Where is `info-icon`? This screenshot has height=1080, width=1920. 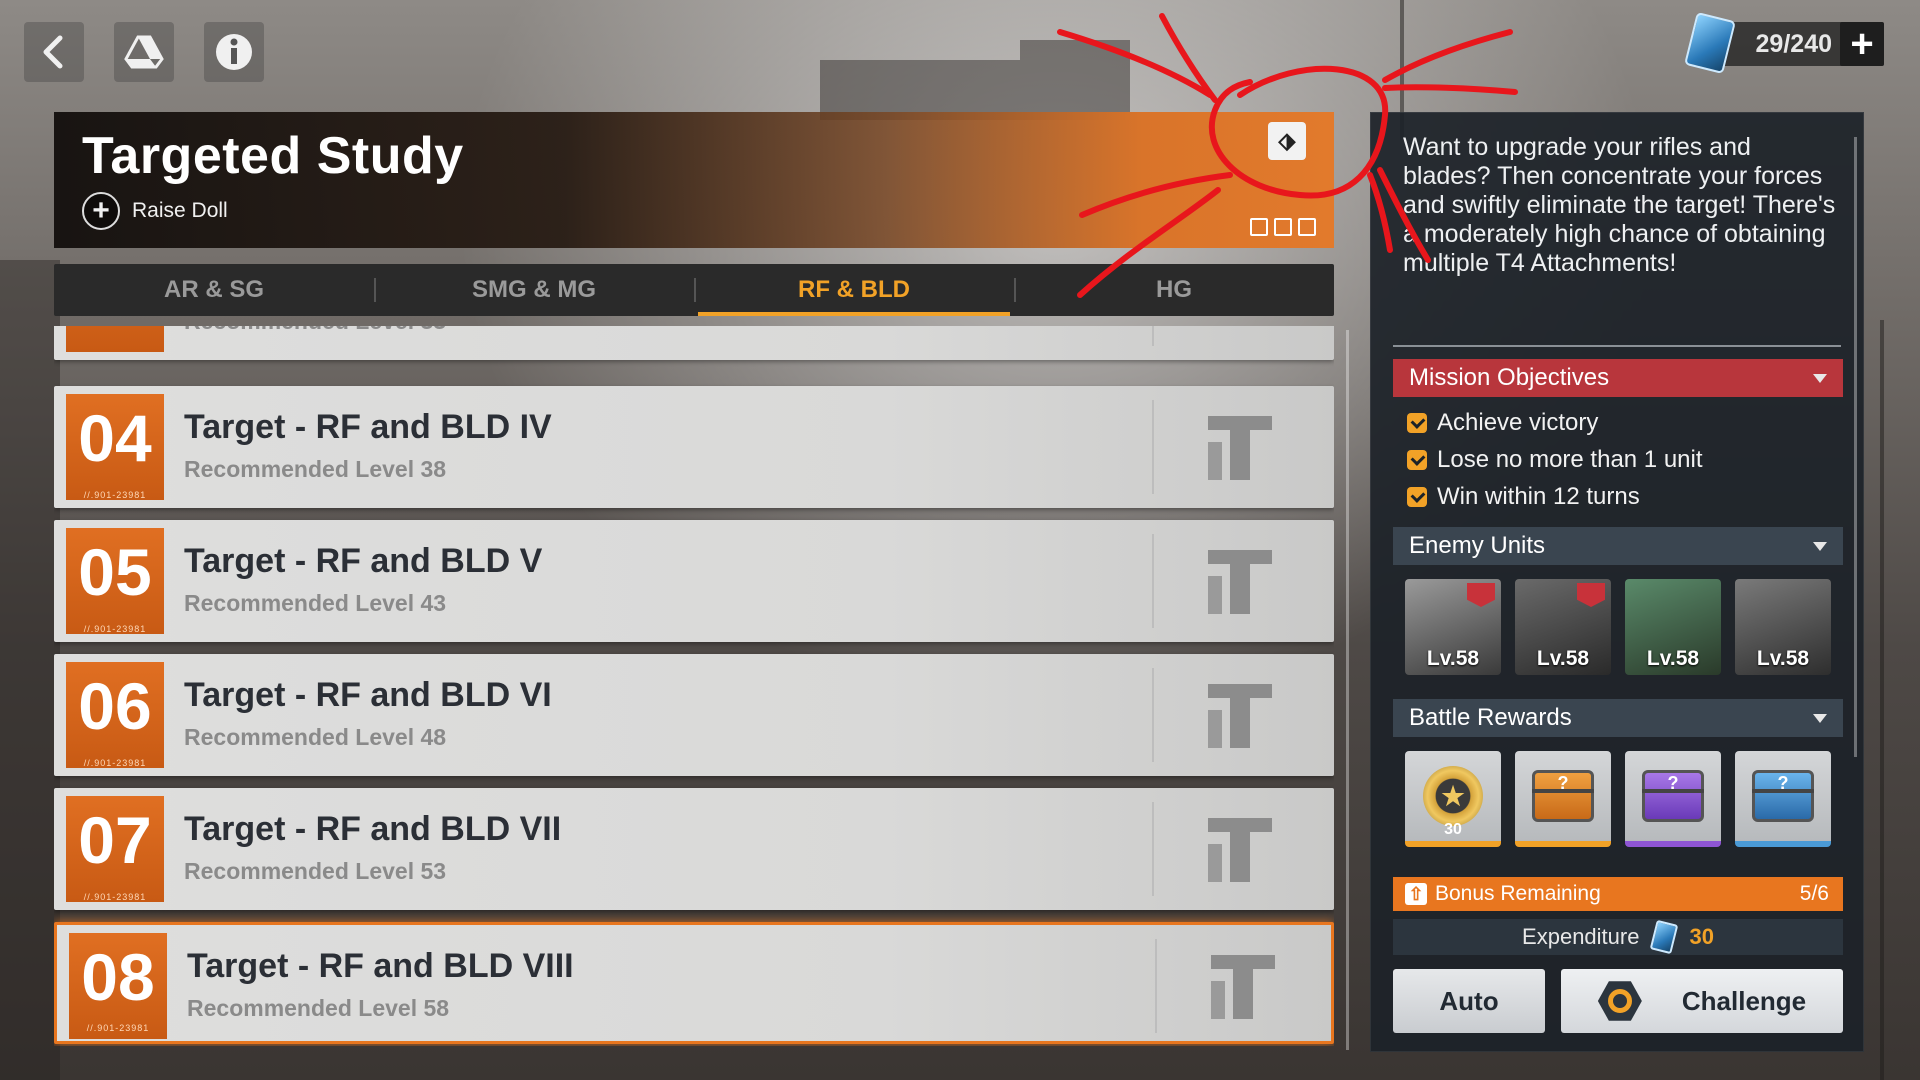 info-icon is located at coordinates (234, 52).